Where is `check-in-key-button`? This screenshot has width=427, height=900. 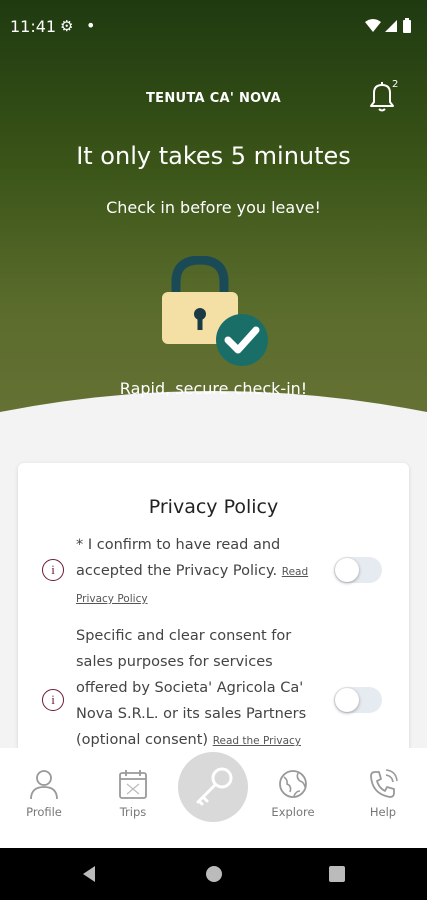 check-in-key-button is located at coordinates (213, 787).